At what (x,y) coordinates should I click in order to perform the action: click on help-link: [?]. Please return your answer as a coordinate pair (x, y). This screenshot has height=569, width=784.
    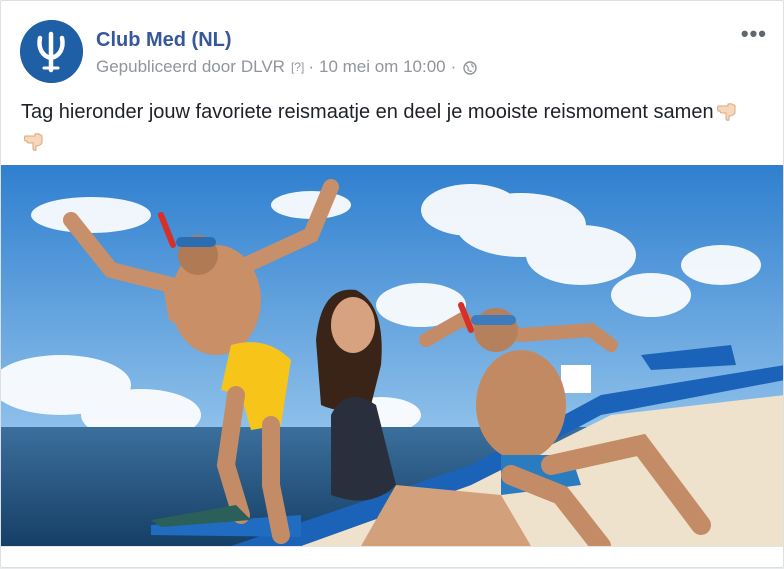
    Looking at the image, I should click on (297, 67).